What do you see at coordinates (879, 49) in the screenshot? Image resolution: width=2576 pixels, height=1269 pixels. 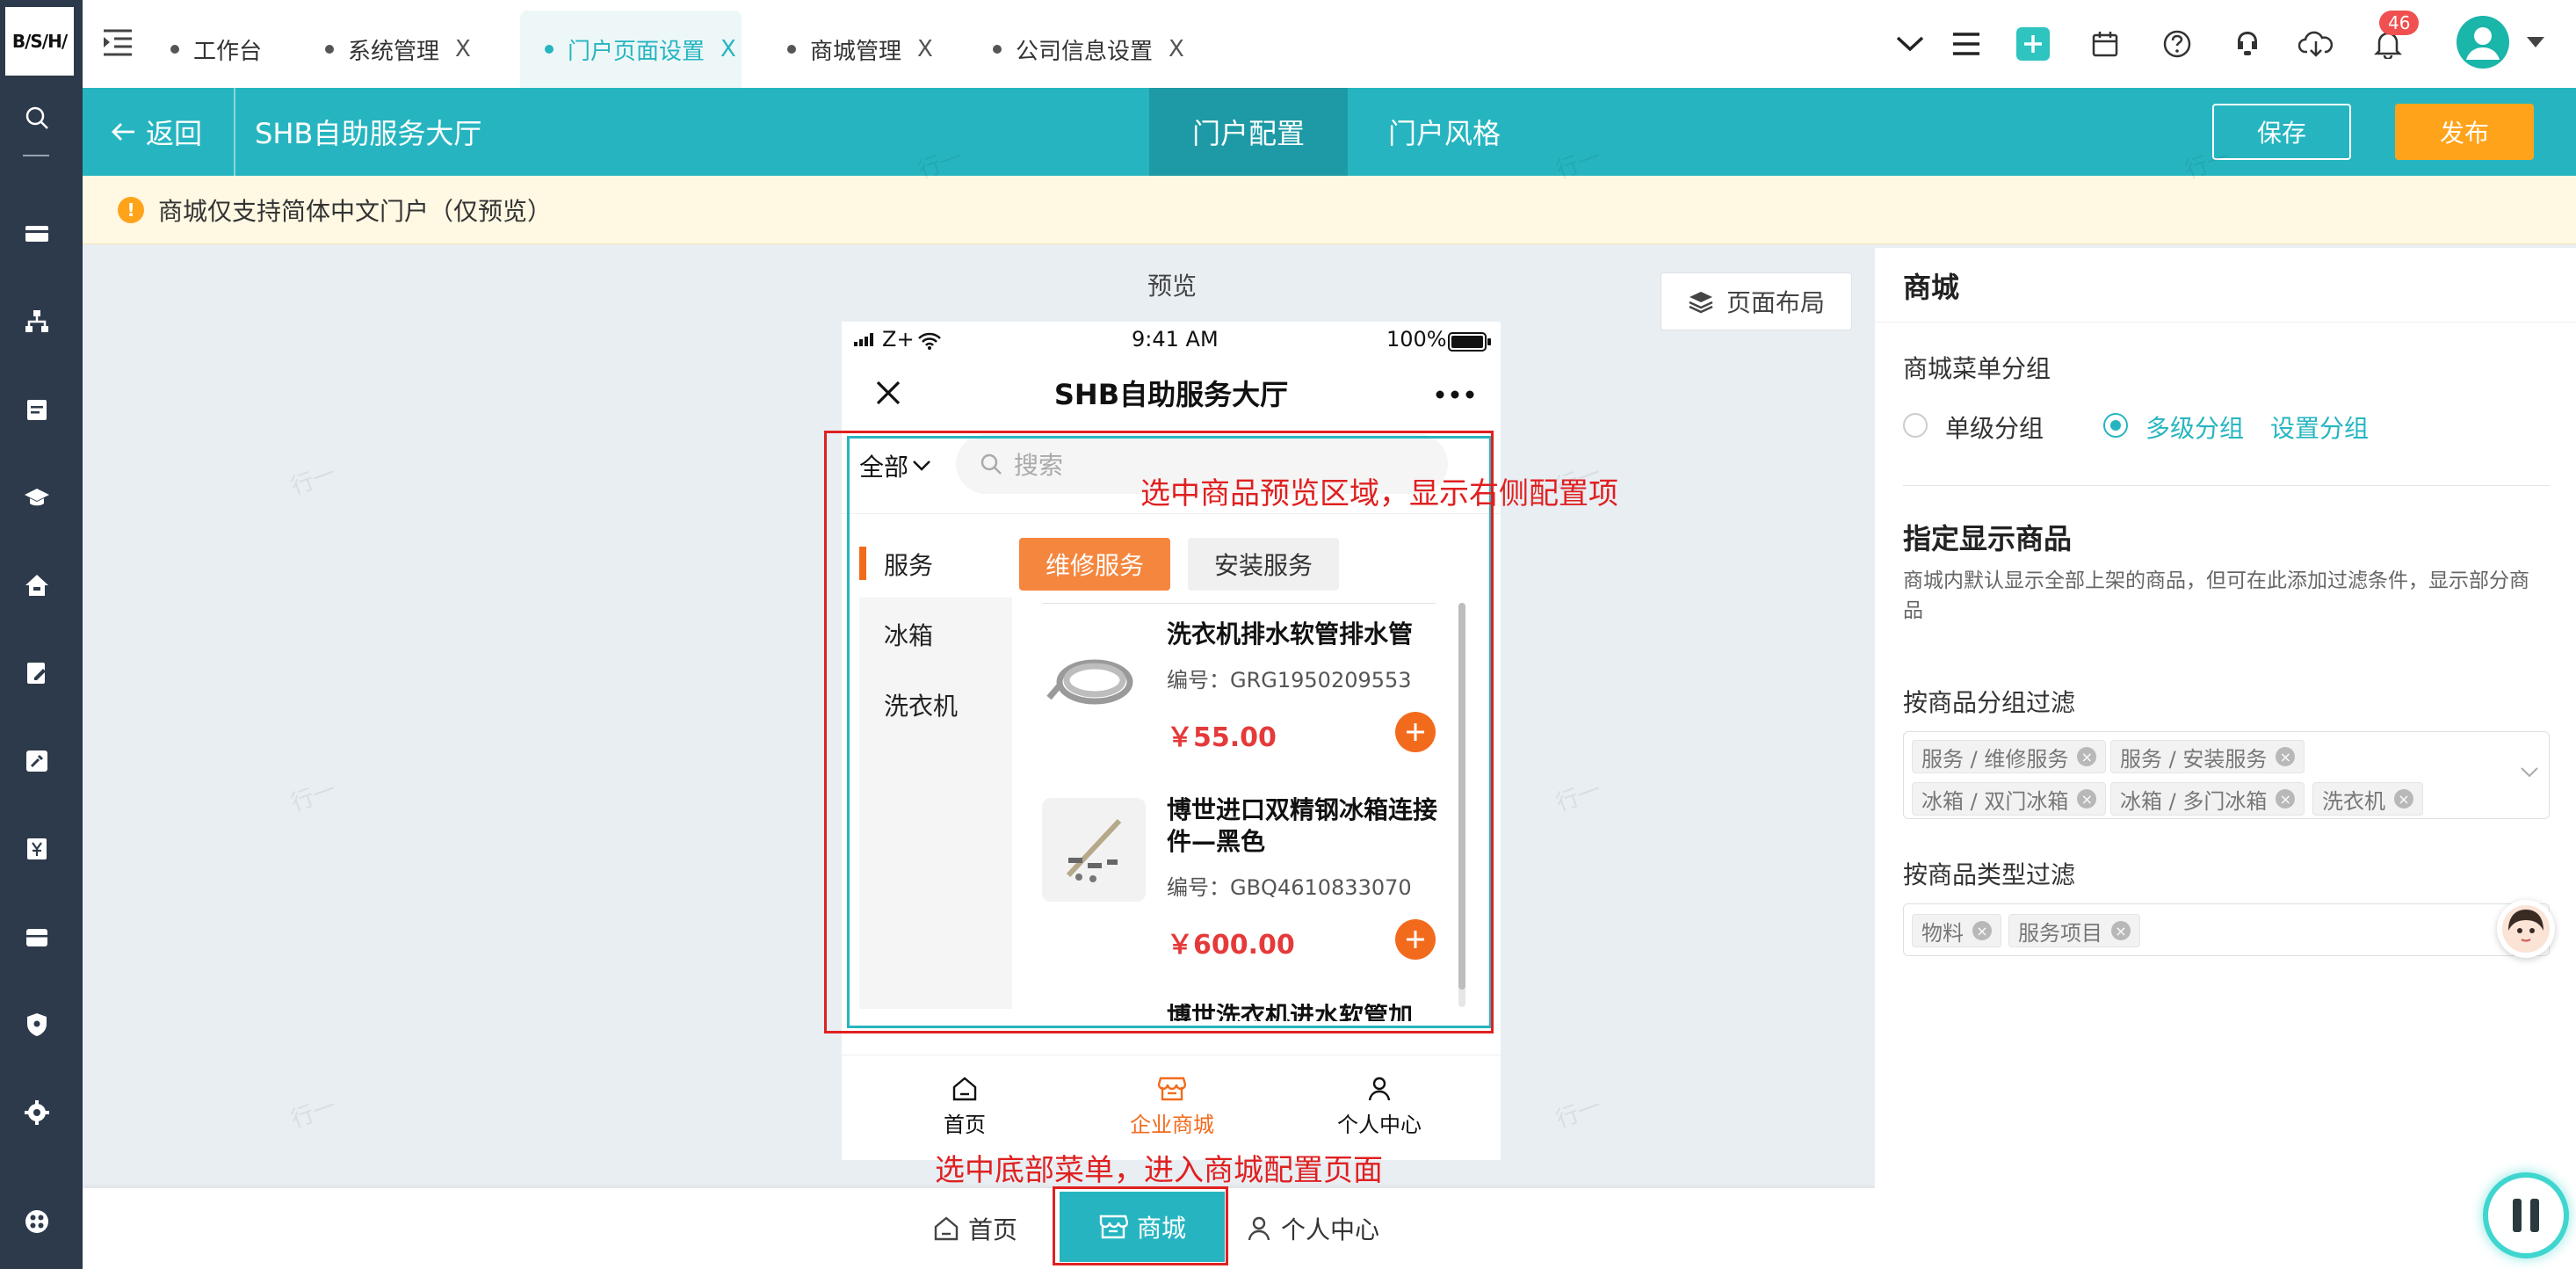 I see `tab-mall-management: 商城管理 X` at bounding box center [879, 49].